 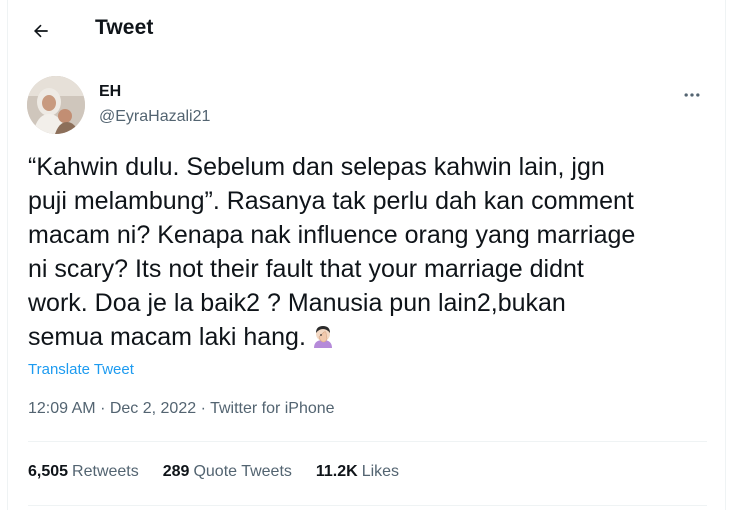 What do you see at coordinates (336, 471) in the screenshot?
I see `likes-count: 11.2K` at bounding box center [336, 471].